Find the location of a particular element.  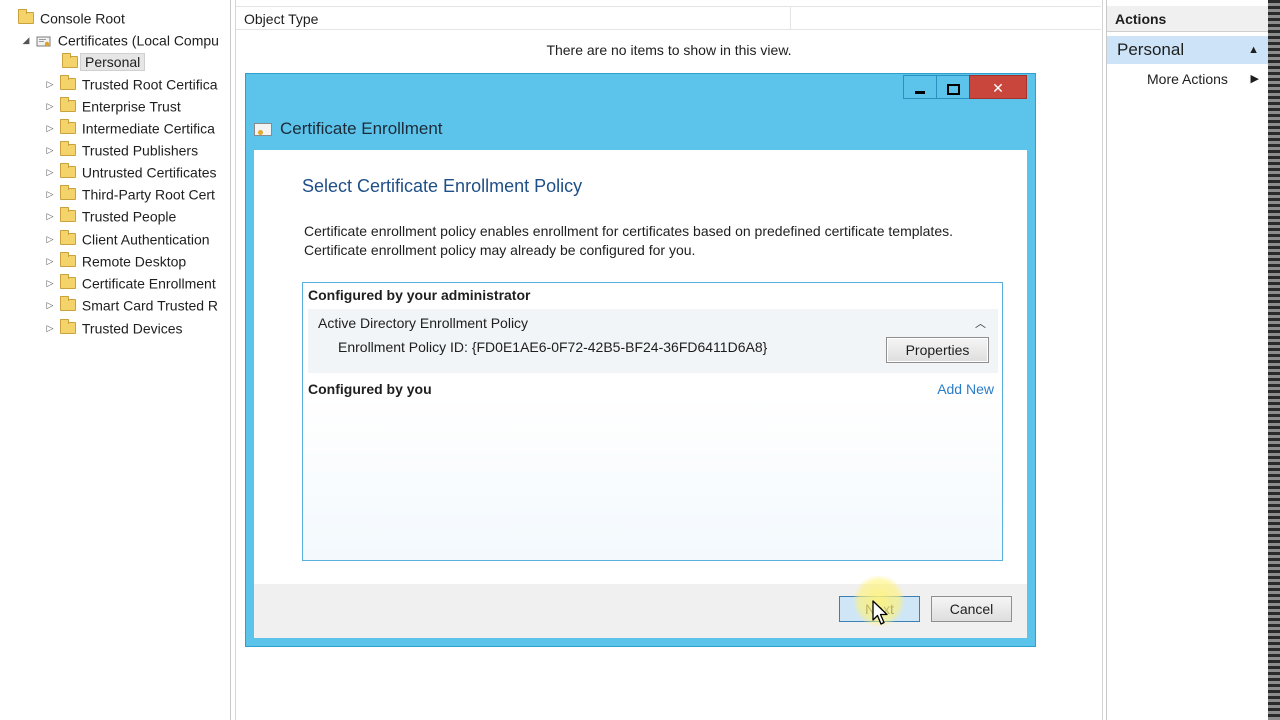

tree-item-console-root: Console Root is located at coordinates (71, 17).